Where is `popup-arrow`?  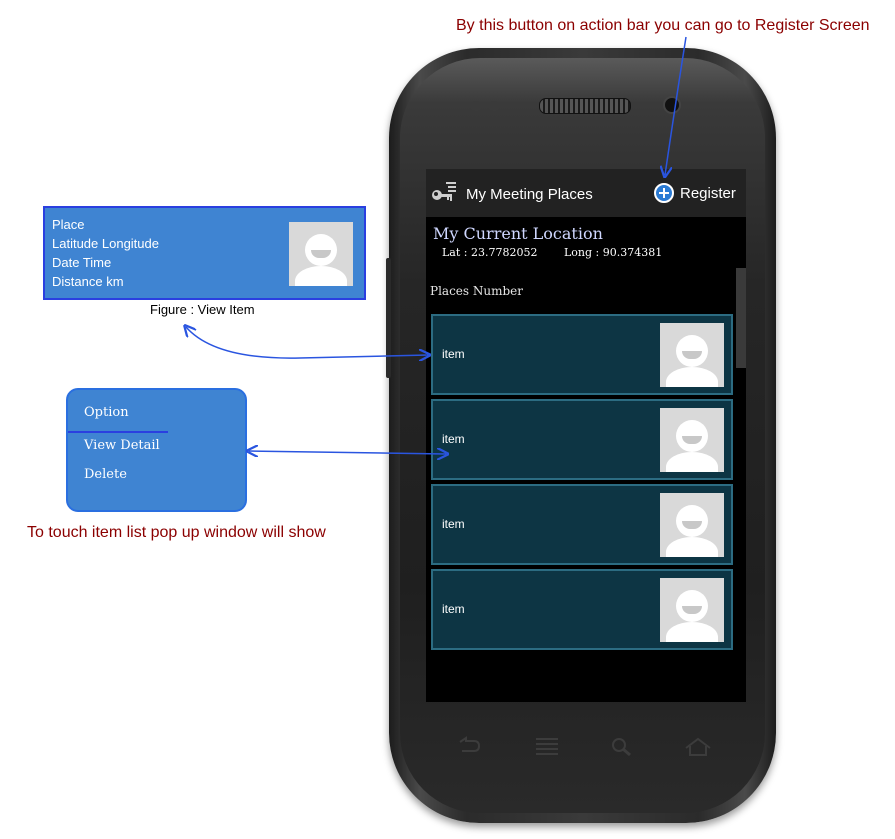
popup-arrow is located at coordinates (347, 452).